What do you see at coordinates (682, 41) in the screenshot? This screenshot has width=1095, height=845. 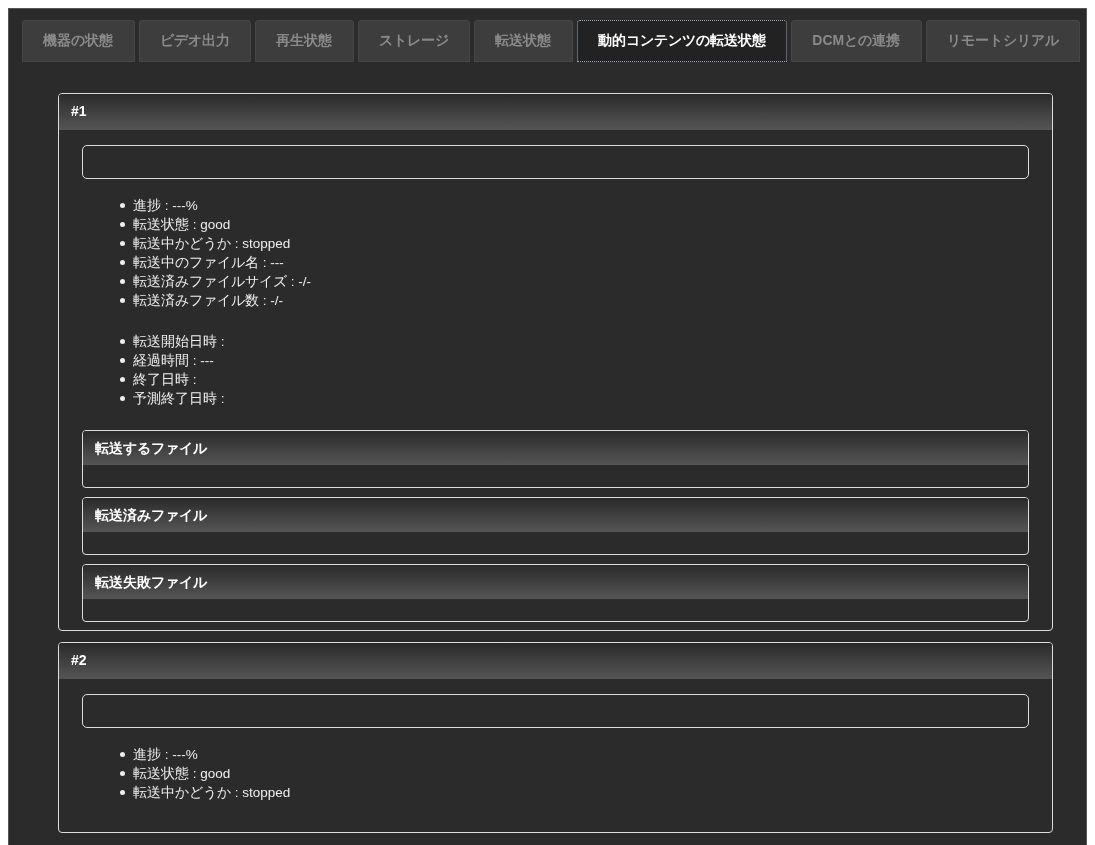 I see `tab: 動的コンテンツの転送状態` at bounding box center [682, 41].